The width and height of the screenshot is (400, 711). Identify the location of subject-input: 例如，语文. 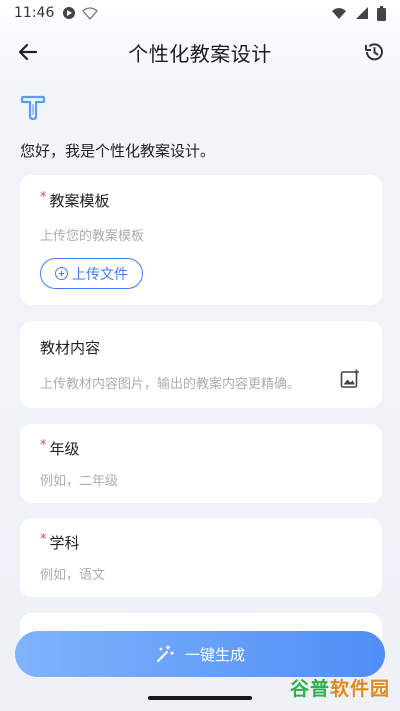
(72, 573).